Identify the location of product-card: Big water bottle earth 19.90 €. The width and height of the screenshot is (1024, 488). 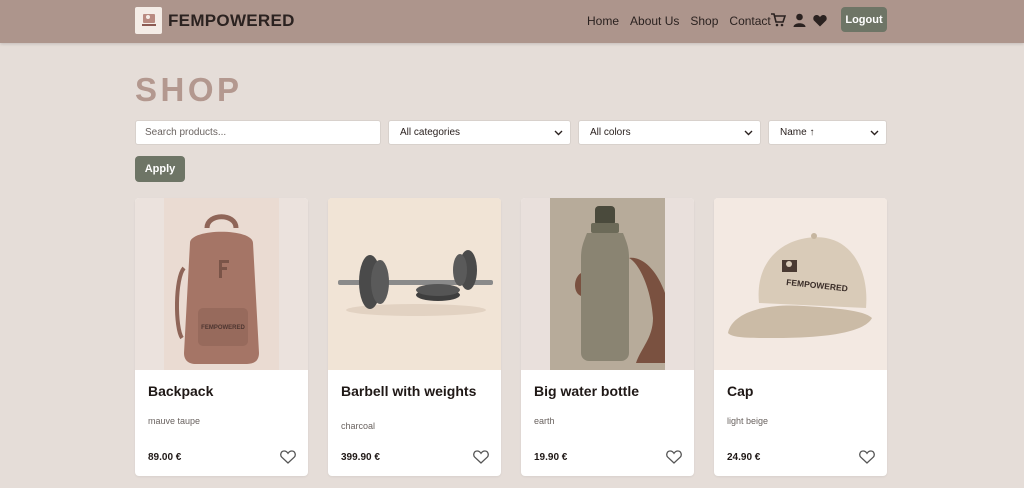
(607, 337).